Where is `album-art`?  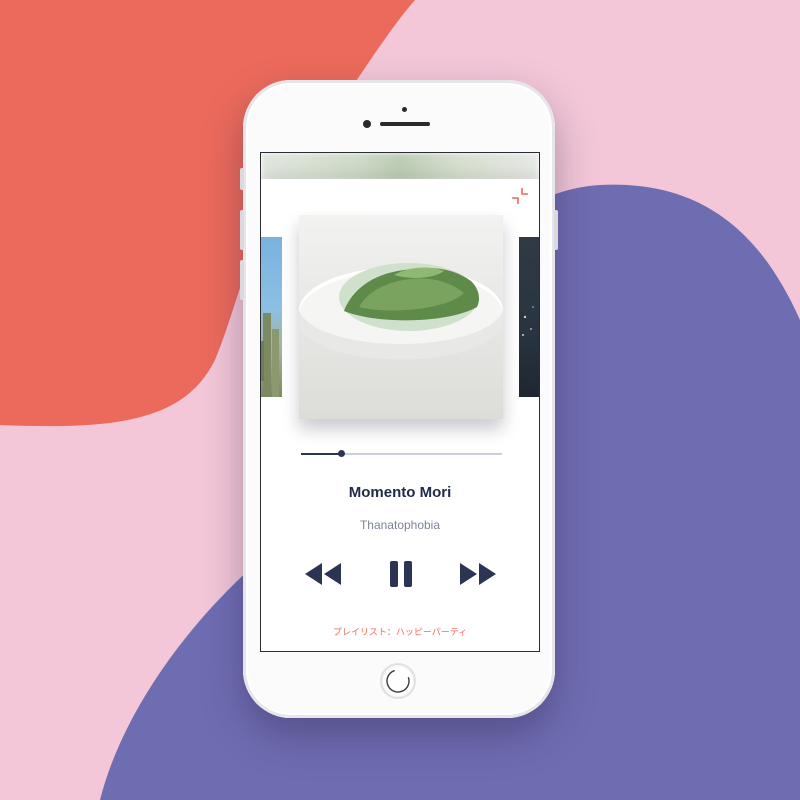 album-art is located at coordinates (401, 317).